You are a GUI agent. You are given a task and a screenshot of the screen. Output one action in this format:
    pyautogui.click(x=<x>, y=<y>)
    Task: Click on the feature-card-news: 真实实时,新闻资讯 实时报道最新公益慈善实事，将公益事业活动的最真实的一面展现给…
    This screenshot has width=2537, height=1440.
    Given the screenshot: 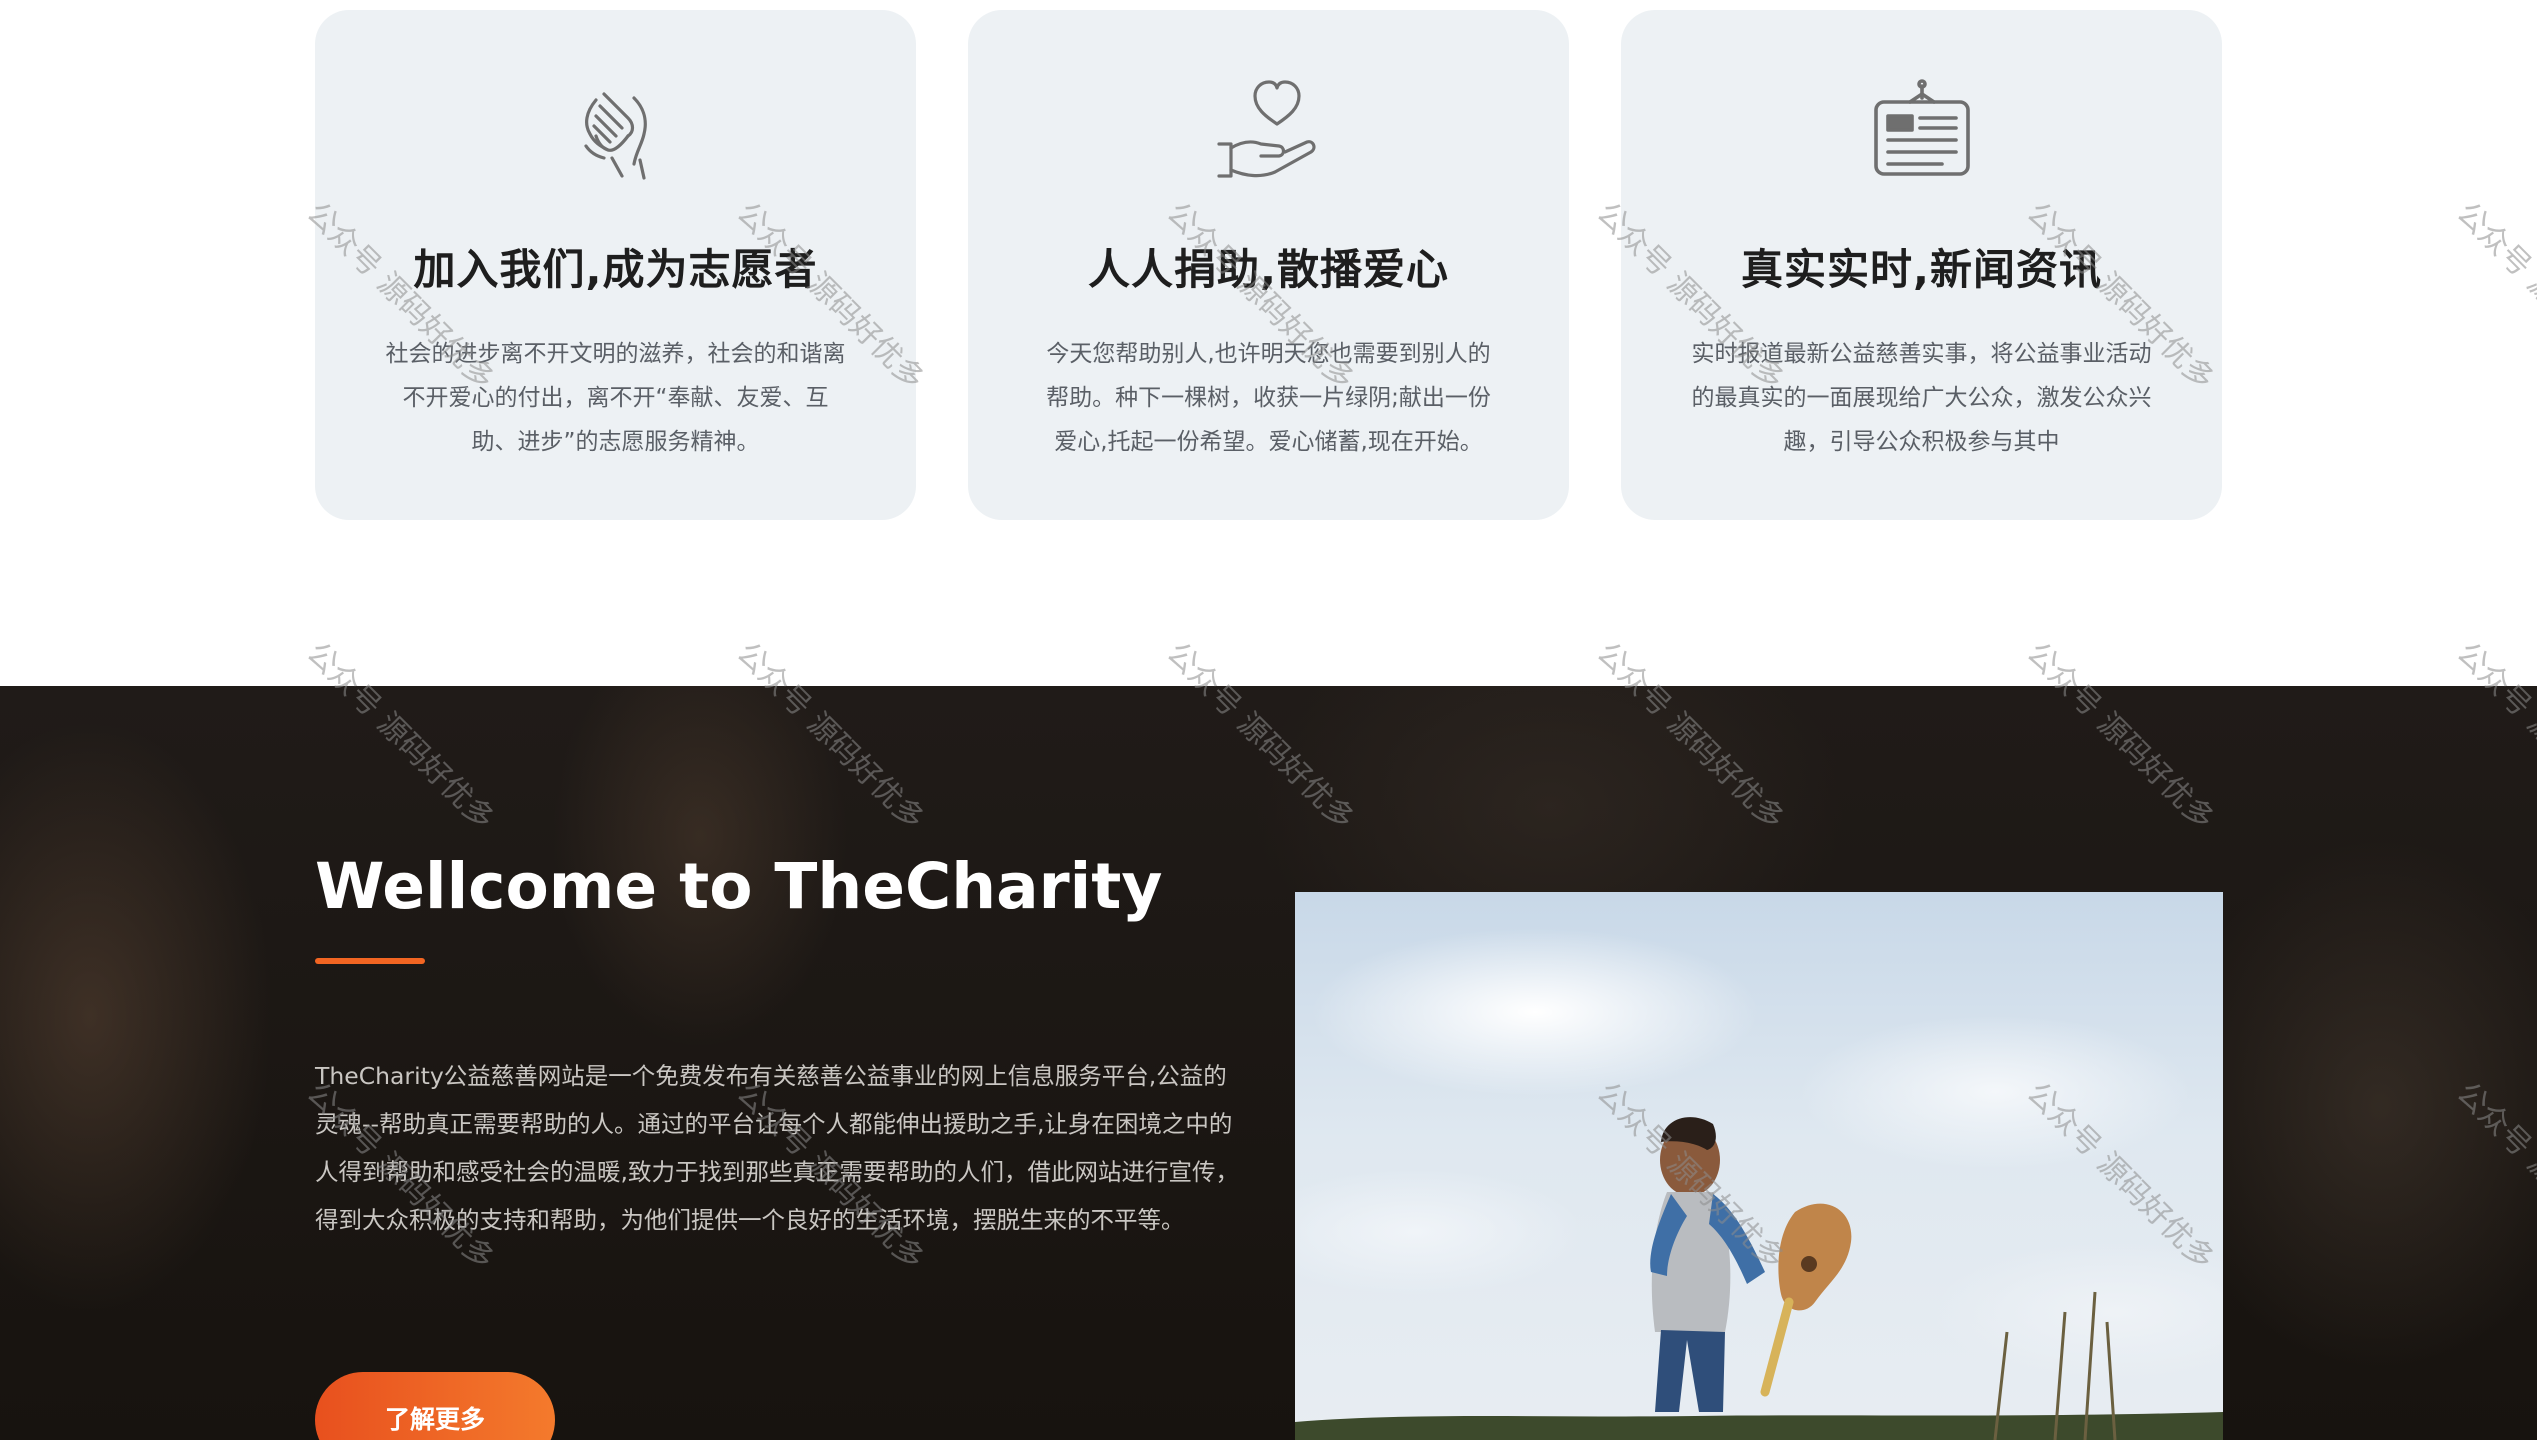 What is the action you would take?
    pyautogui.click(x=1921, y=265)
    